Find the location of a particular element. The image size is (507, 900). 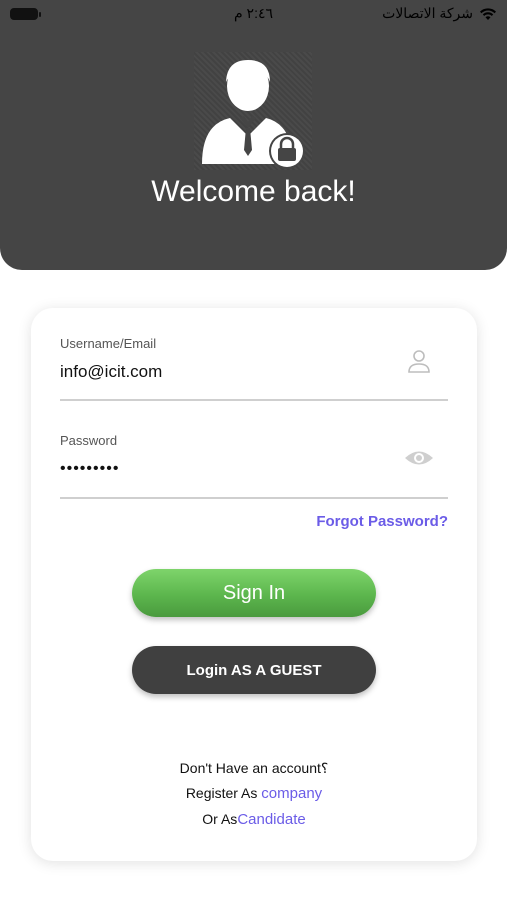

sign-in-label: Sign In is located at coordinates (254, 592).